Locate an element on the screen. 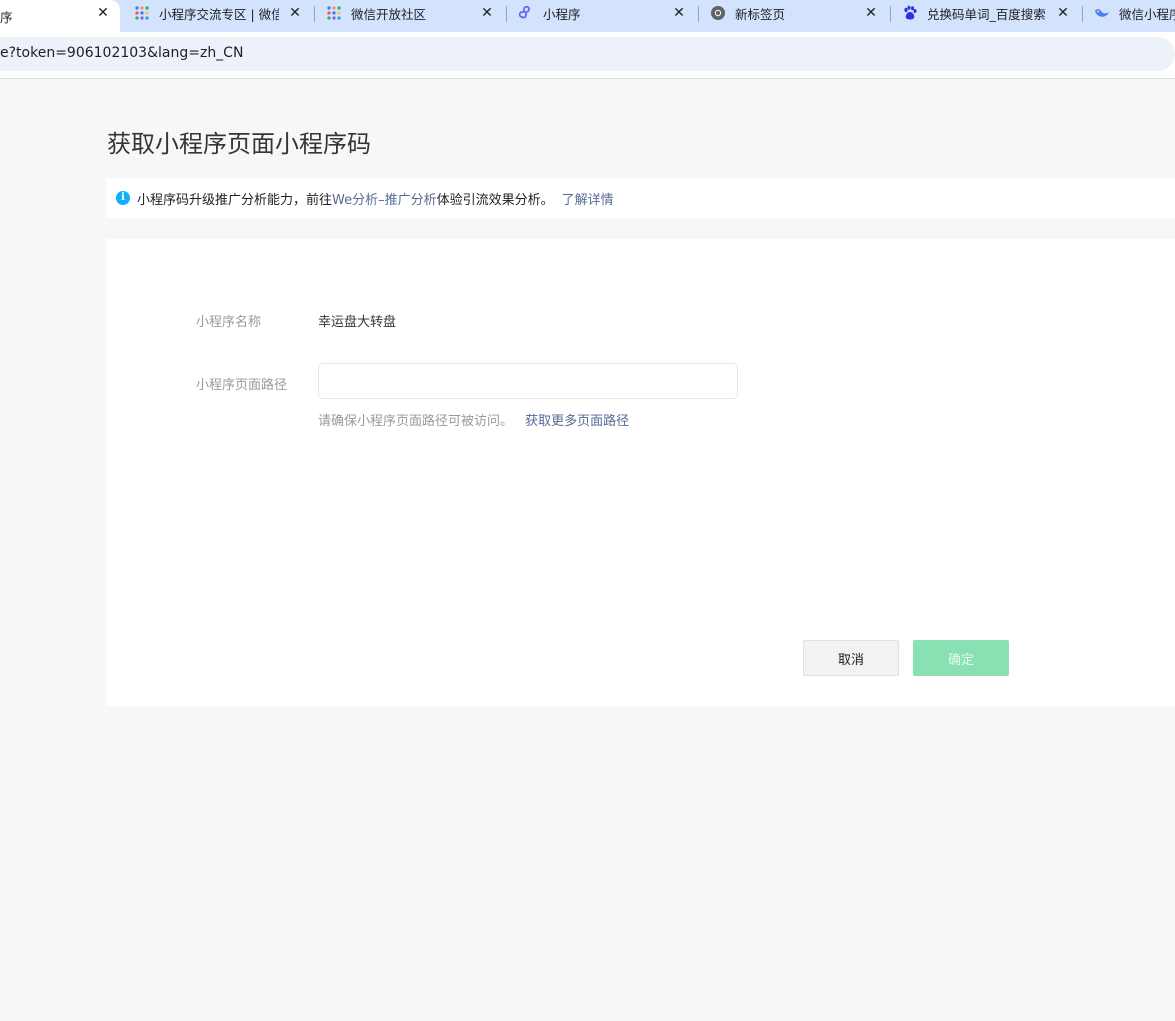  tab-baidu-search: 兑换码单词_百度搜索 ✕ is located at coordinates (988, 13).